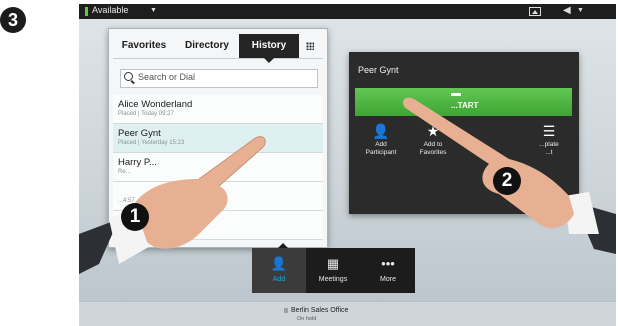 This screenshot has height=326, width=618. Describe the element at coordinates (269, 48) in the screenshot. I see `tab-history: History` at that location.